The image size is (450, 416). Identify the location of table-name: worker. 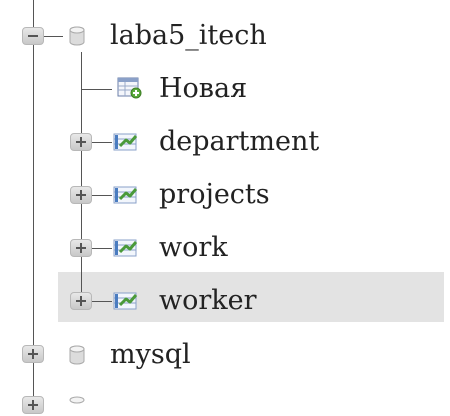
(208, 301).